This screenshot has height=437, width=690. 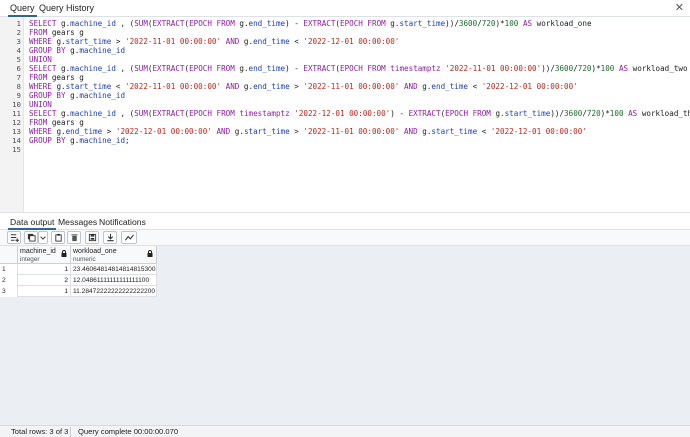 I want to click on add-row-icon, so click(x=14, y=238).